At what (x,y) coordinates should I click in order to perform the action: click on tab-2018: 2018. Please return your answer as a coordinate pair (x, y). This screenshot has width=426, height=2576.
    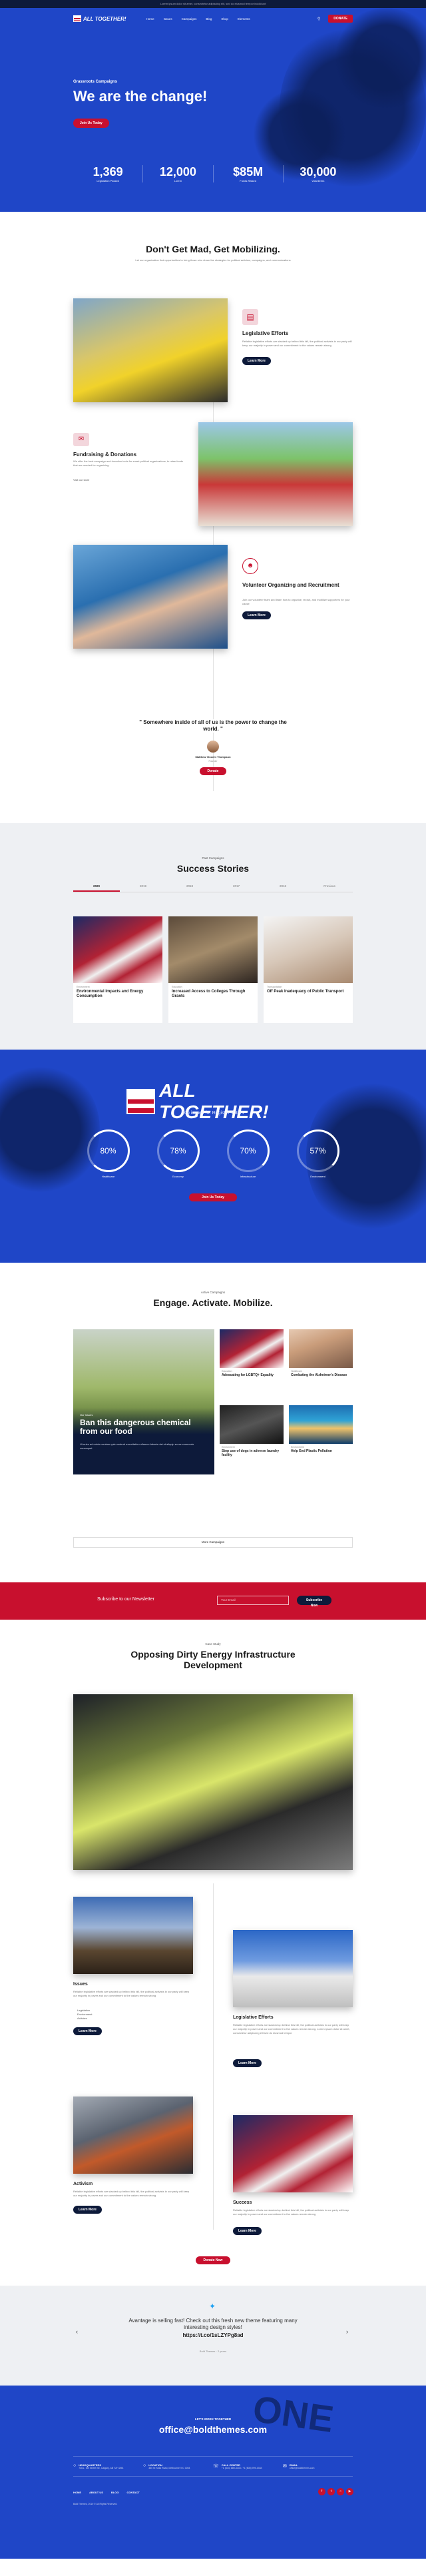
    Looking at the image, I should click on (189, 888).